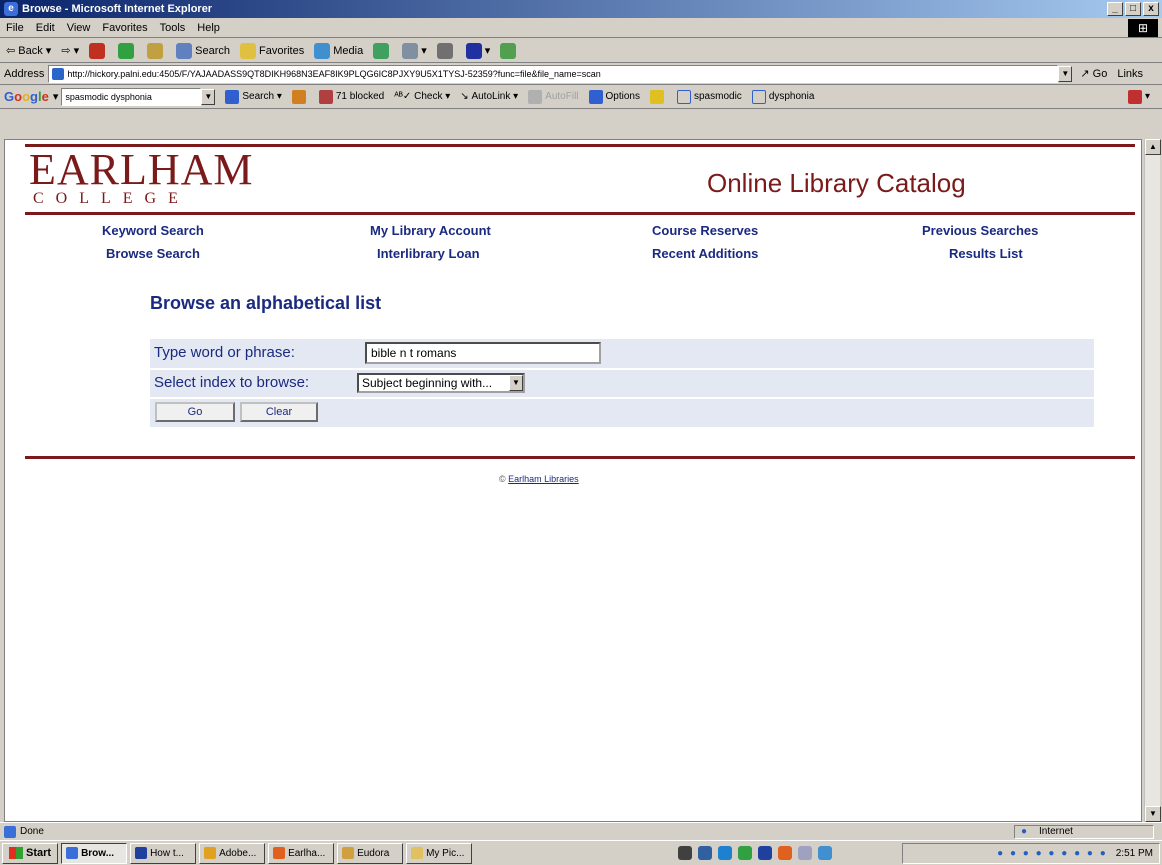 This screenshot has height=865, width=1162. I want to click on popup-blocker-button: 71 blocked, so click(351, 96).